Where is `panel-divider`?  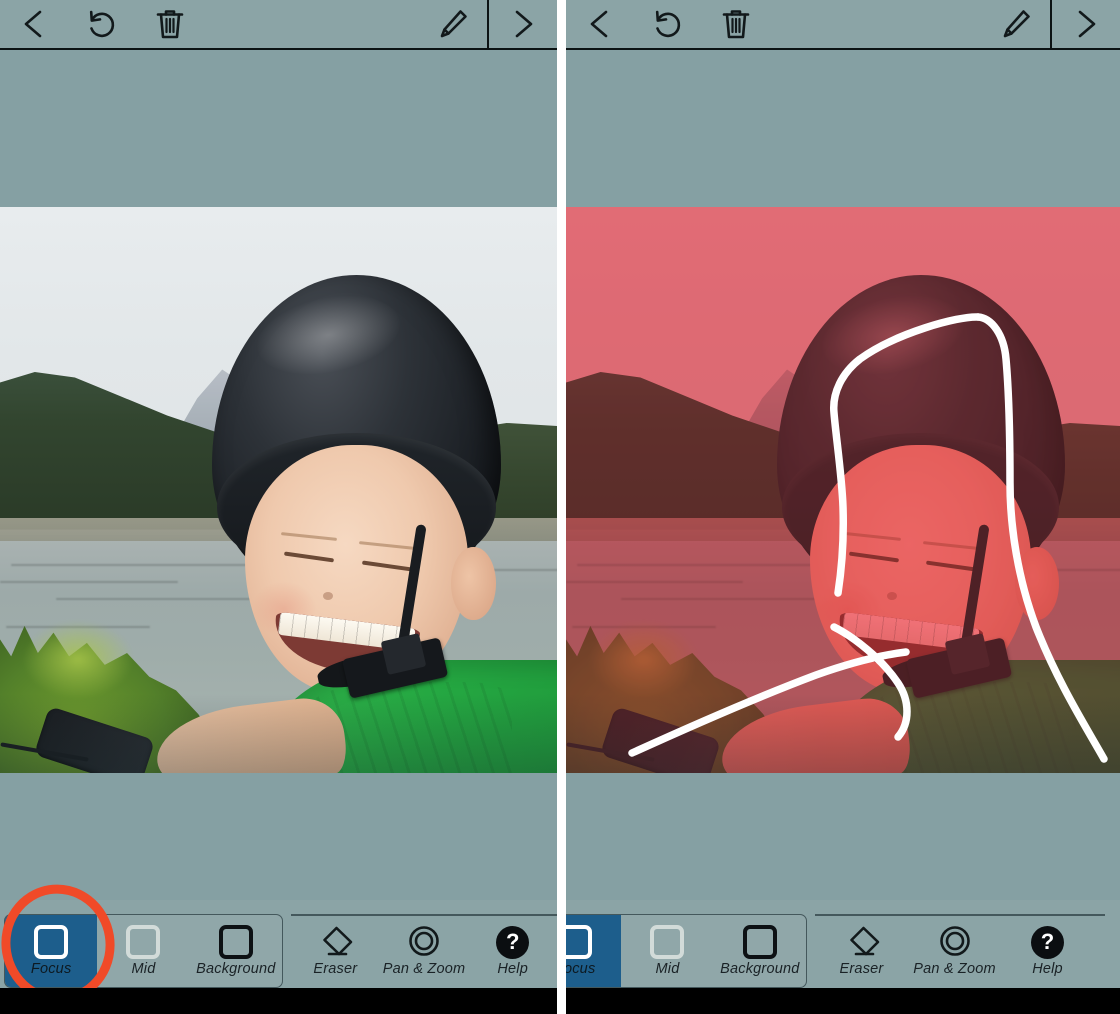
panel-divider is located at coordinates (561, 507).